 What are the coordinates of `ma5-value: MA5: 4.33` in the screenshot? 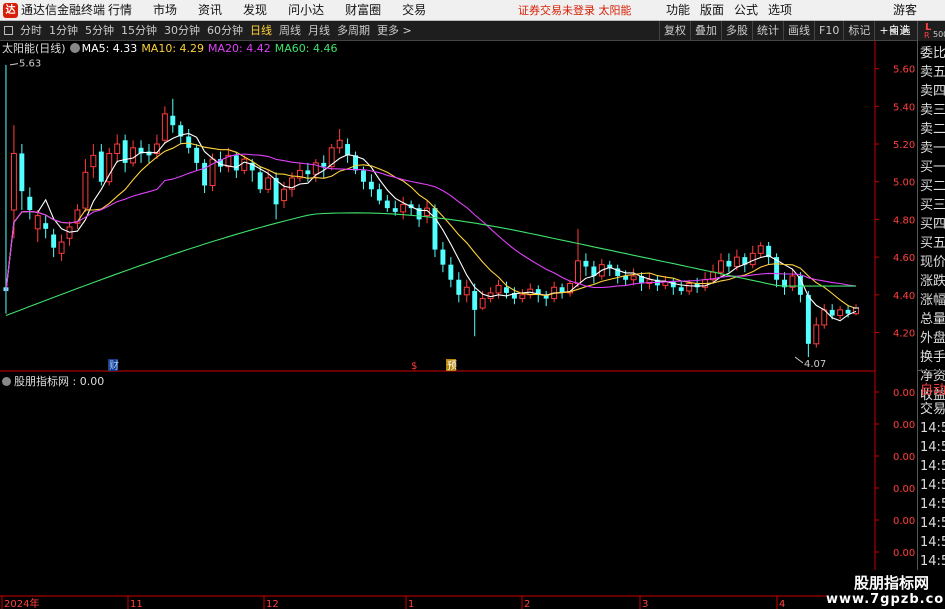 It's located at (109, 48).